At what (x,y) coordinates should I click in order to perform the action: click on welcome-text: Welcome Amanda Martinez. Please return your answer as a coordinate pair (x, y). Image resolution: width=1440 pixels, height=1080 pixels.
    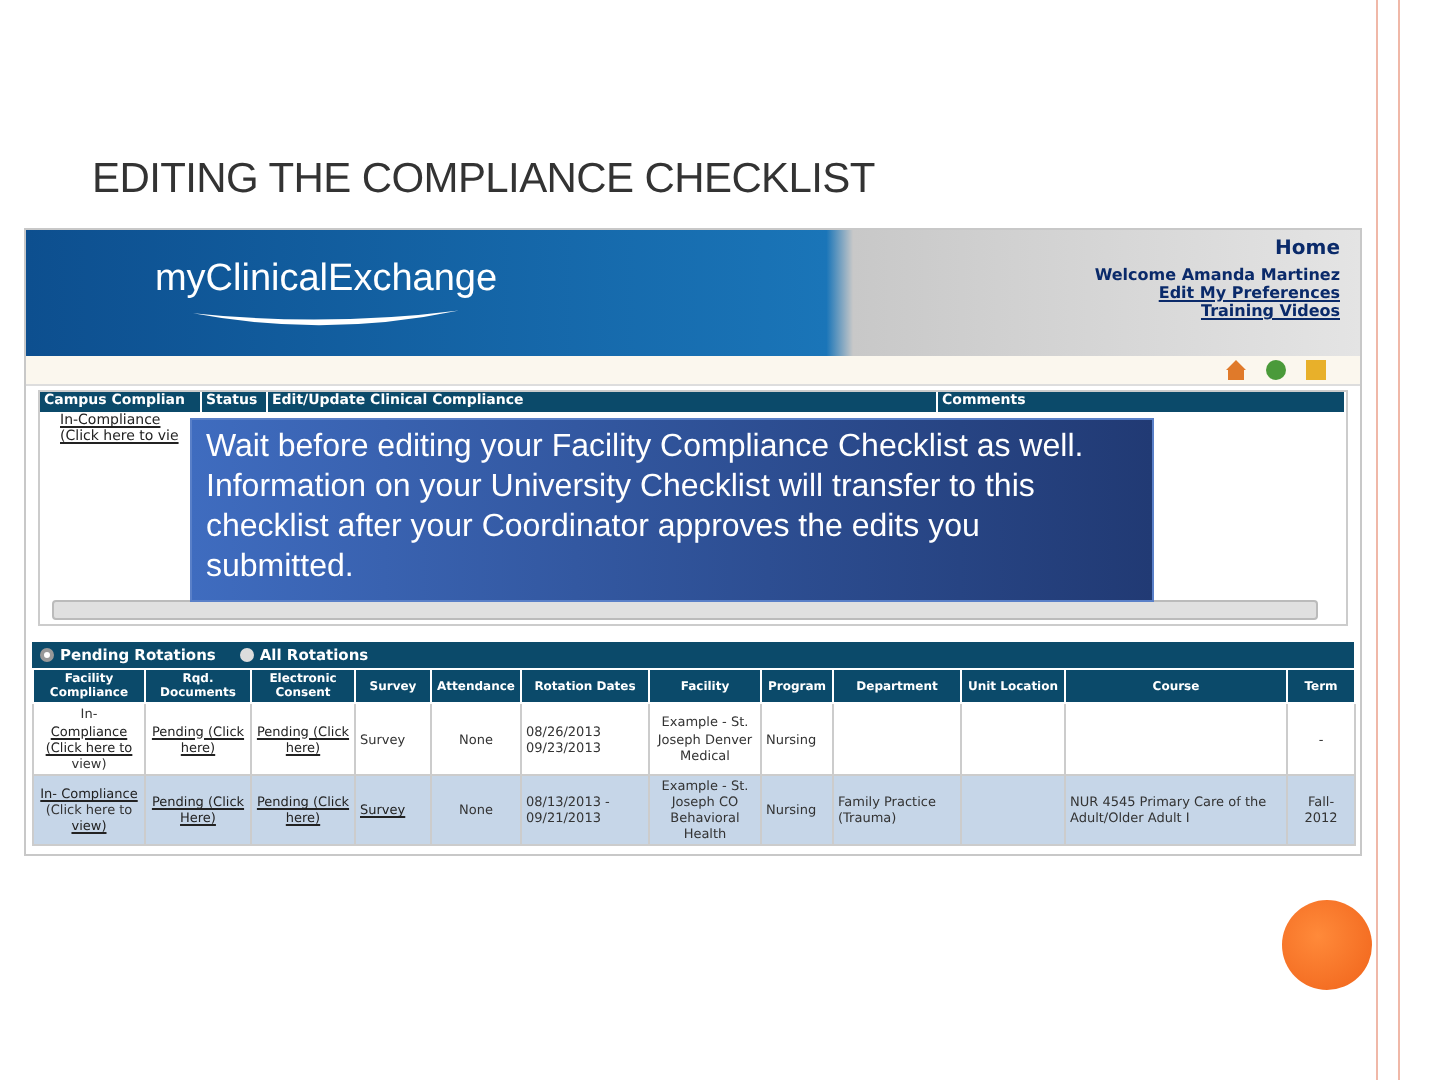
    Looking at the image, I should click on (1217, 275).